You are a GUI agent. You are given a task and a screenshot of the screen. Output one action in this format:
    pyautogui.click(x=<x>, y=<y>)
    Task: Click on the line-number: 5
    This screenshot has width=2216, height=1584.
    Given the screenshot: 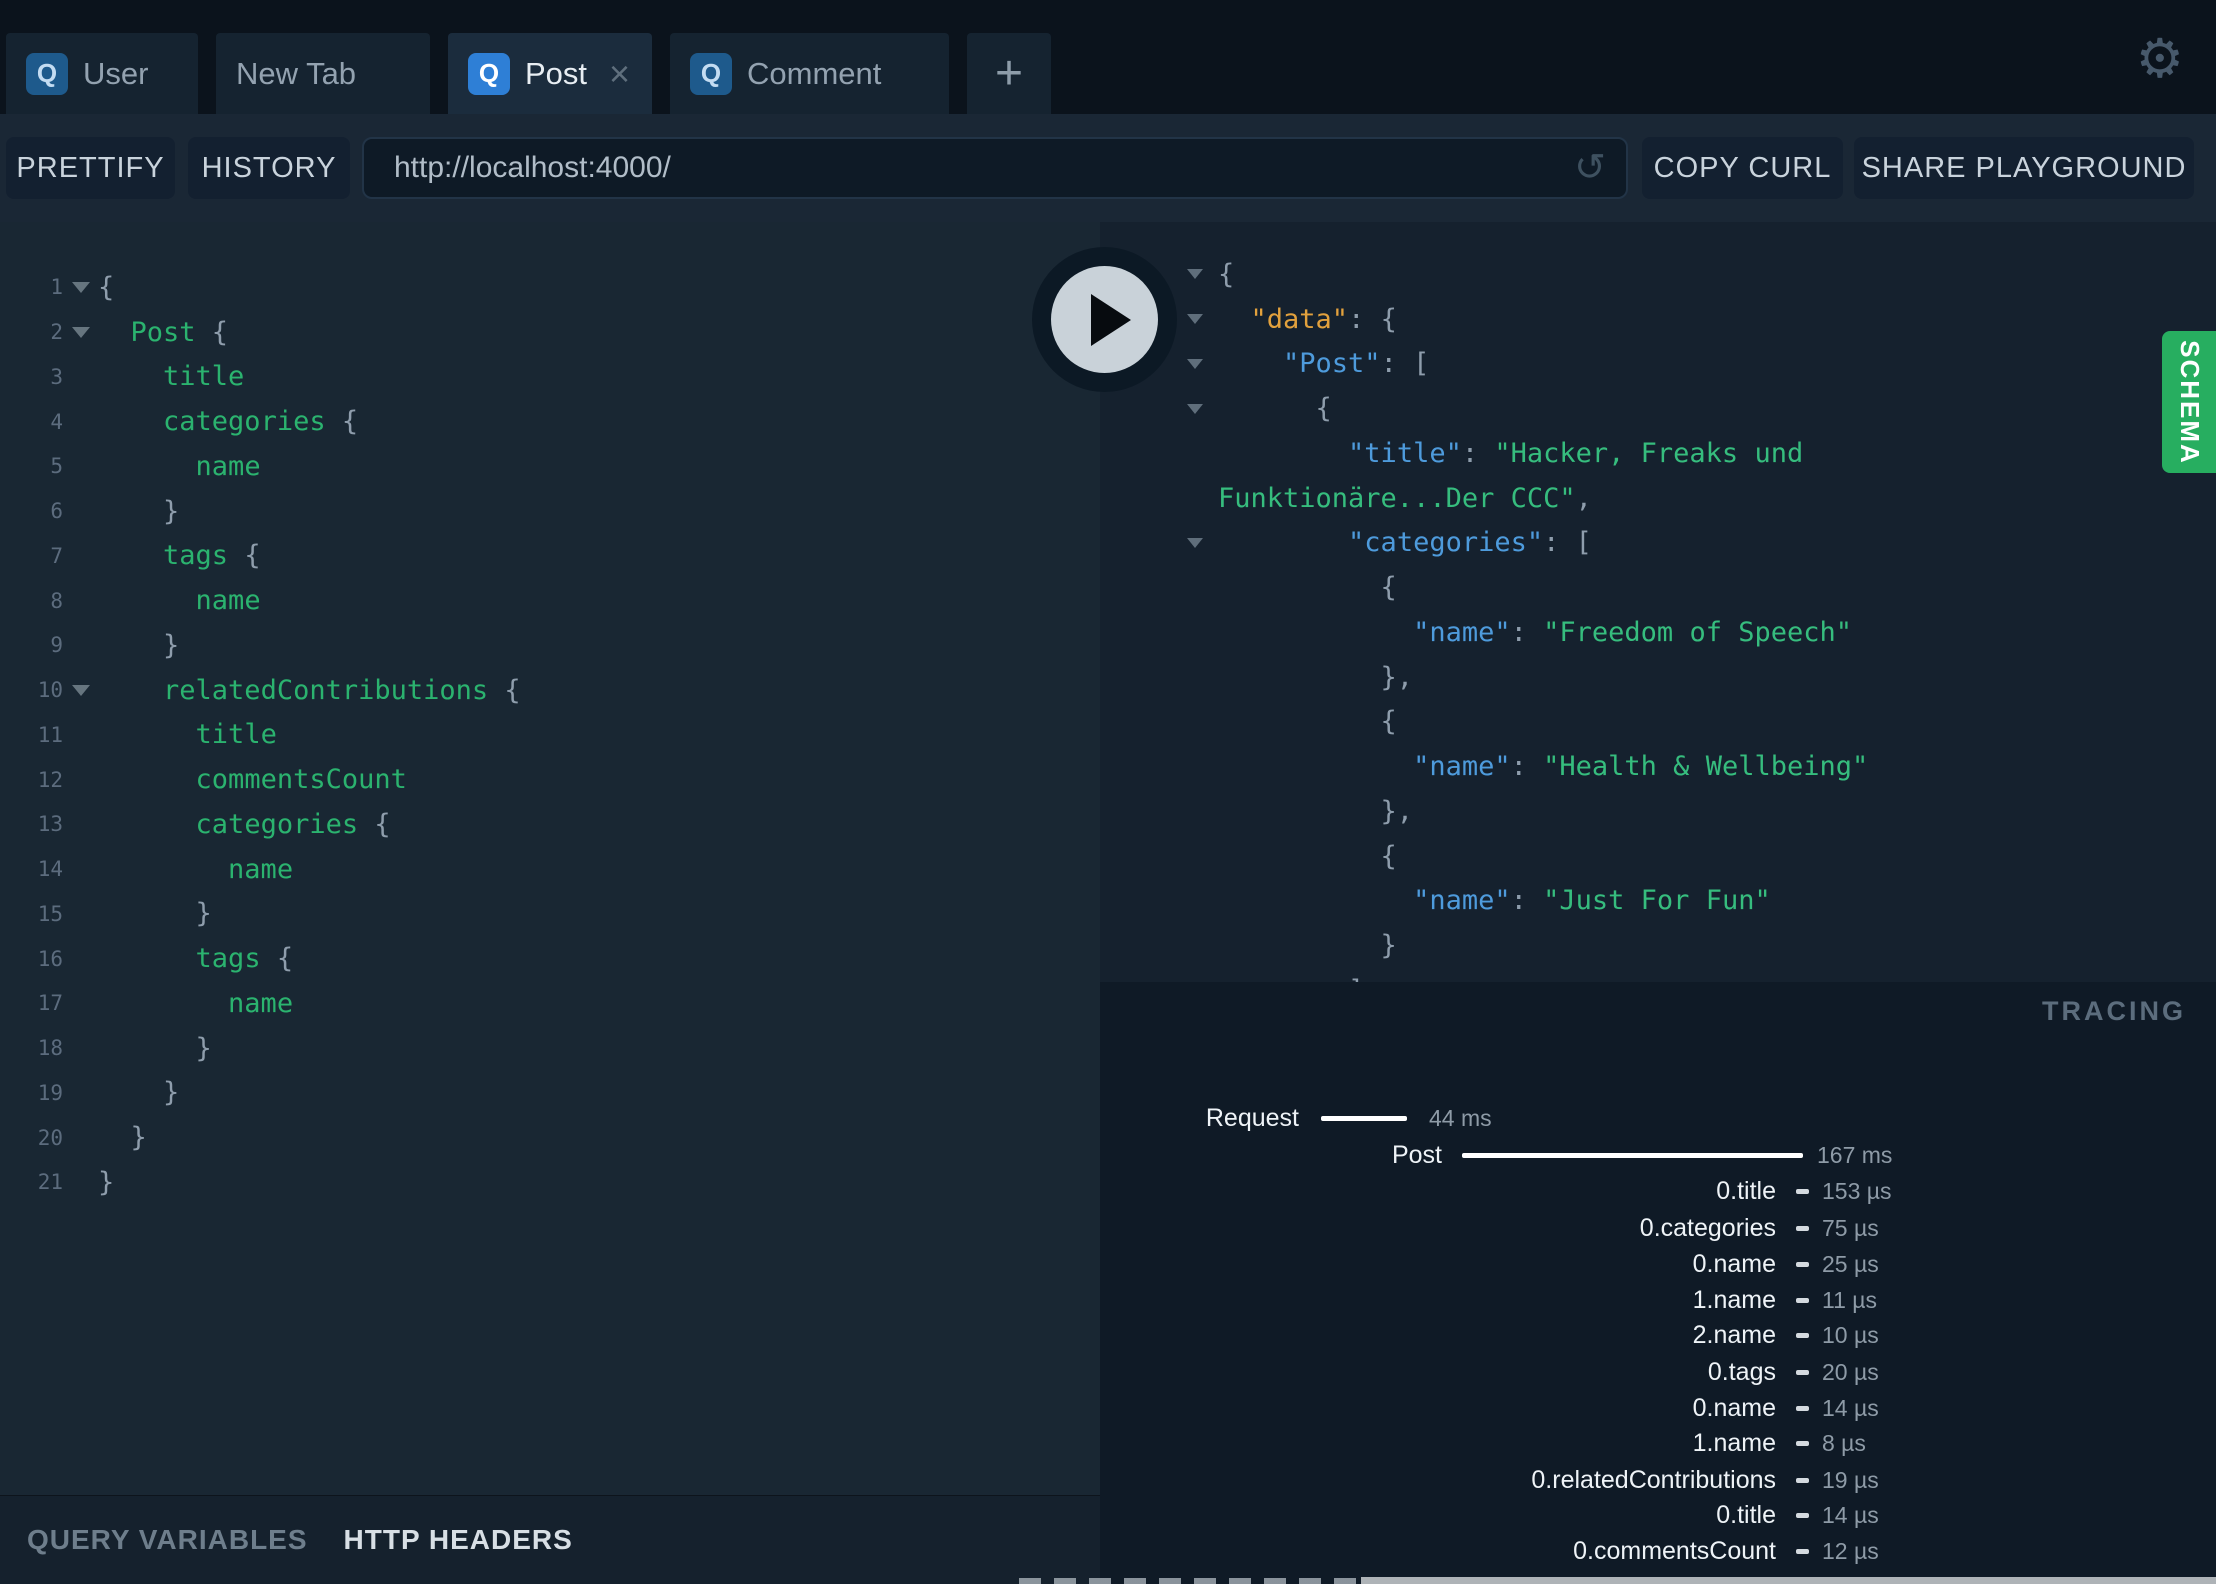 What is the action you would take?
    pyautogui.click(x=56, y=466)
    